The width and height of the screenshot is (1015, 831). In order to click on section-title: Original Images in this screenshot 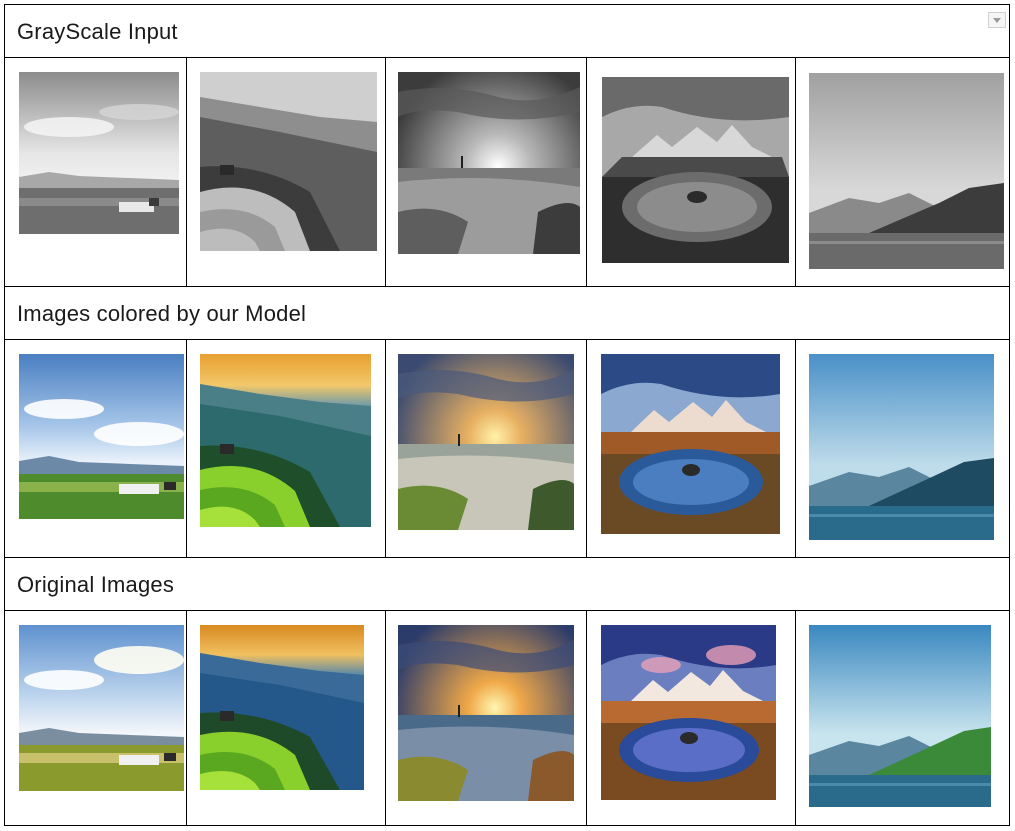, I will do `click(96, 584)`.